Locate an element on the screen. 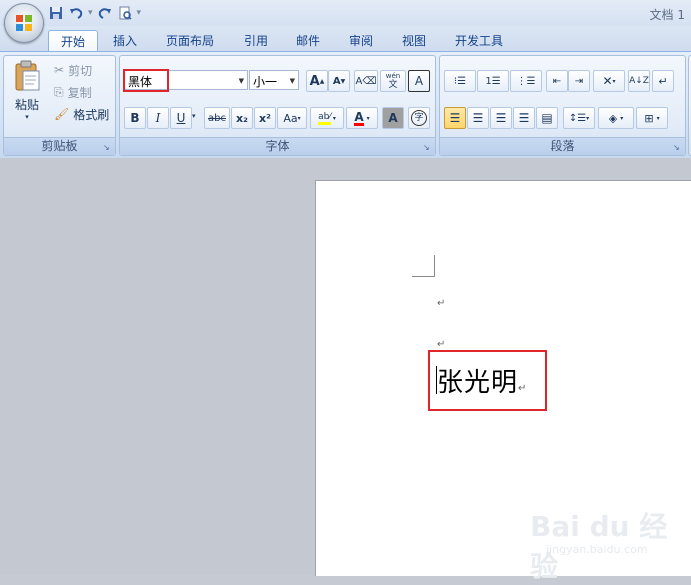 Image resolution: width=691 pixels, height=585 pixels. borders-button: ⊞ ▾ is located at coordinates (652, 118).